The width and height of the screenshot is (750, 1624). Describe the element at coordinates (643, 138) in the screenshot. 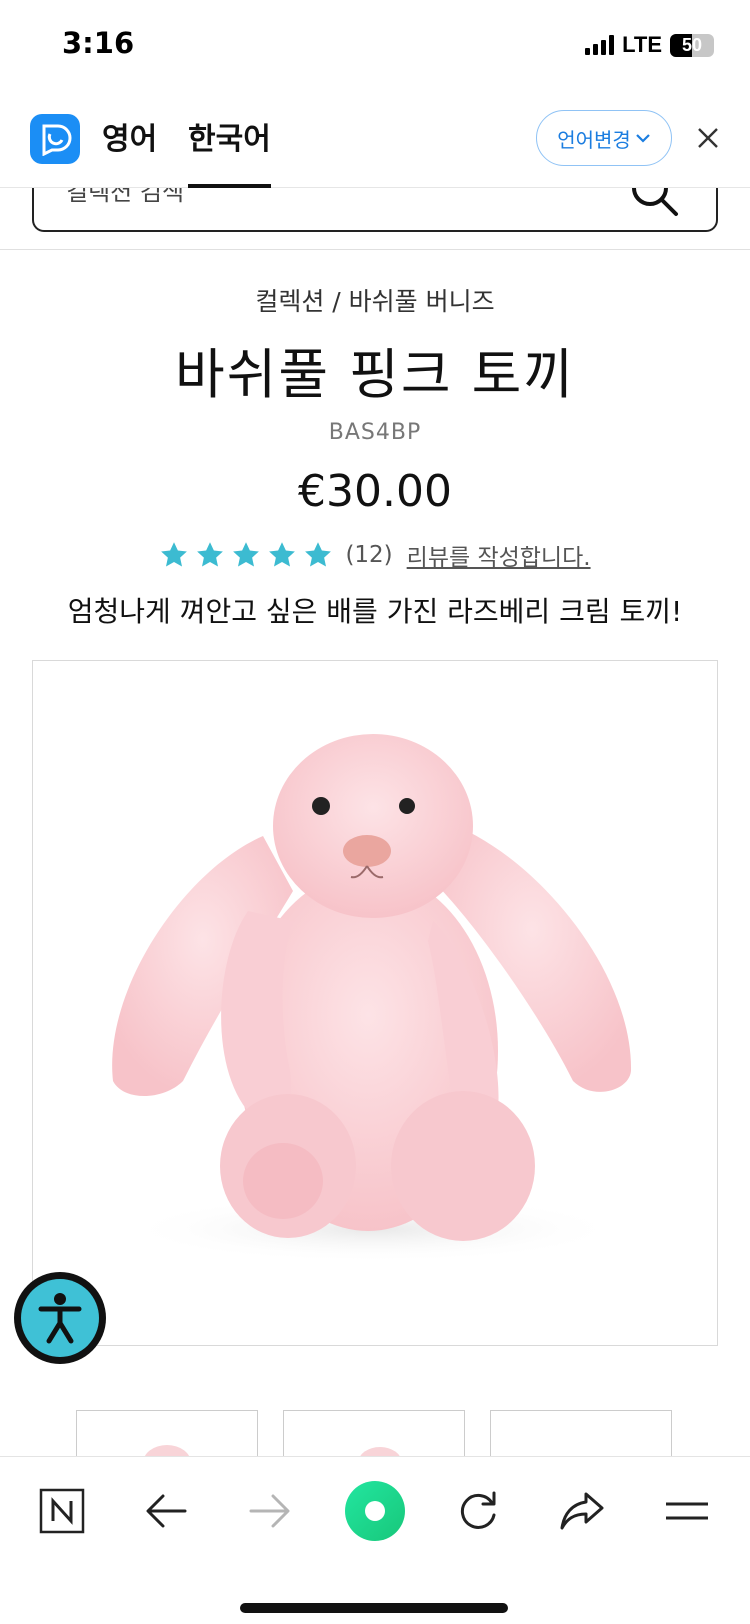

I see `chevron-down-icon` at that location.